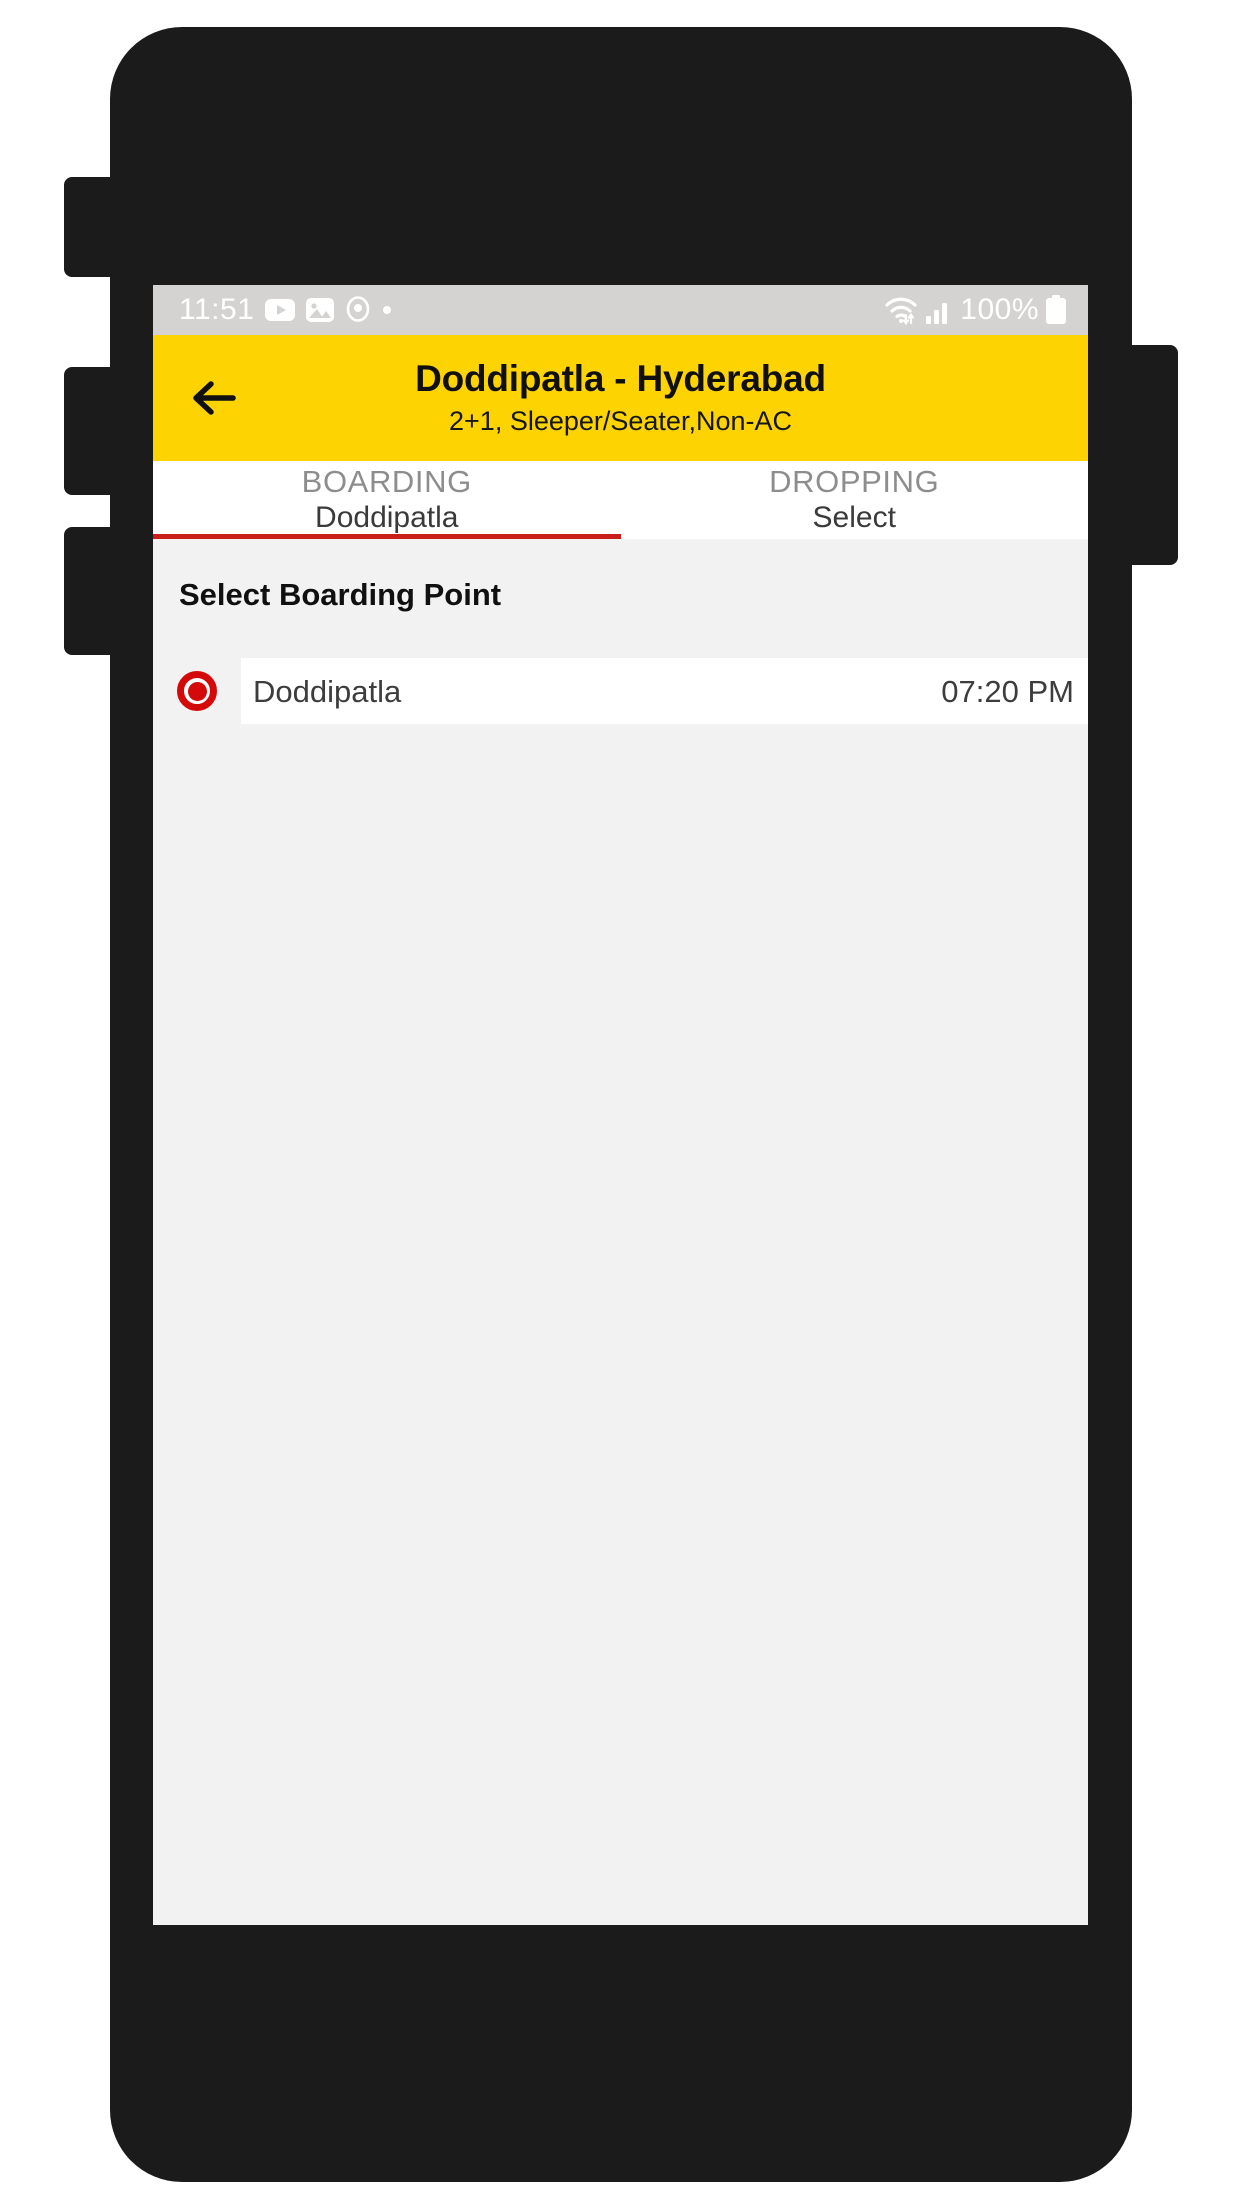 The image size is (1242, 2208). I want to click on section-title: Select Boarding Point, so click(340, 594).